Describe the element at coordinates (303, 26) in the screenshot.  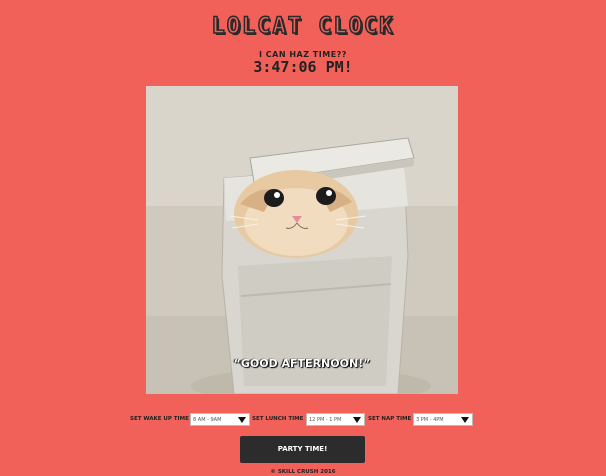
I see `page-title: LOLCAT CLOCK` at that location.